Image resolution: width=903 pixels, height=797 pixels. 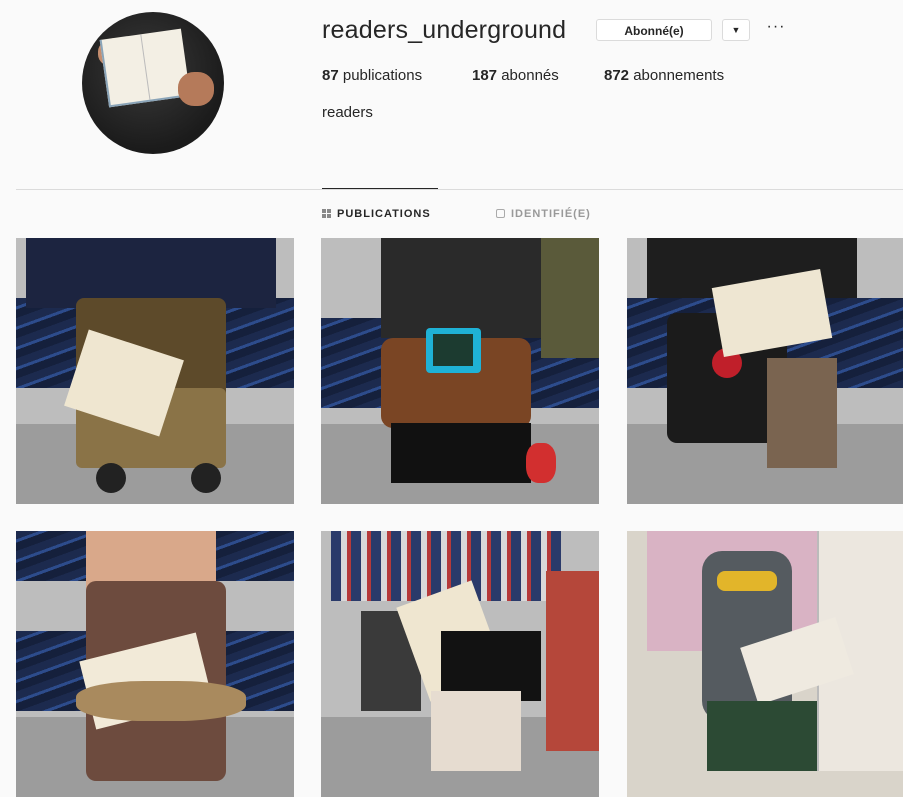 I want to click on followers-count: 187 abonnés, so click(x=515, y=75).